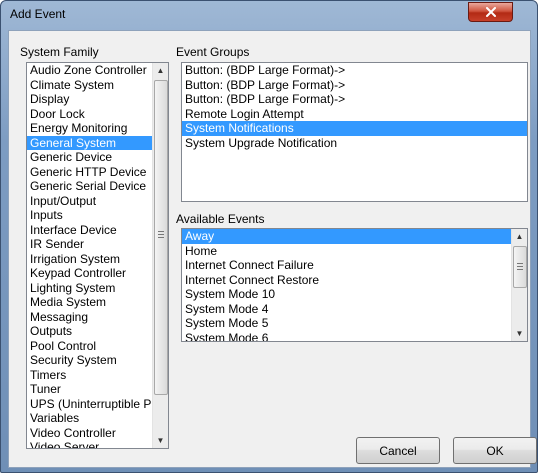  What do you see at coordinates (97, 404) in the screenshot?
I see `list-item: UPS (Uninterruptible P` at bounding box center [97, 404].